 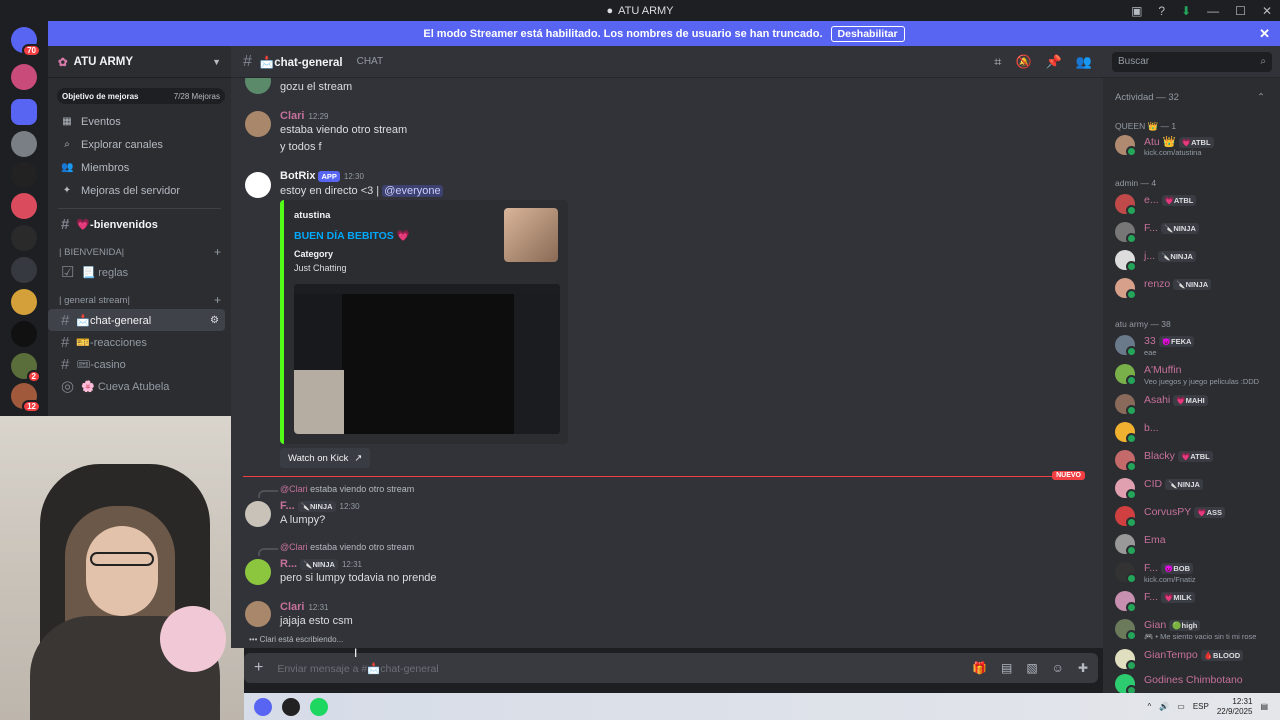 What do you see at coordinates (139, 121) in the screenshot?
I see `sidebar-item-events: ▦ Eventos` at bounding box center [139, 121].